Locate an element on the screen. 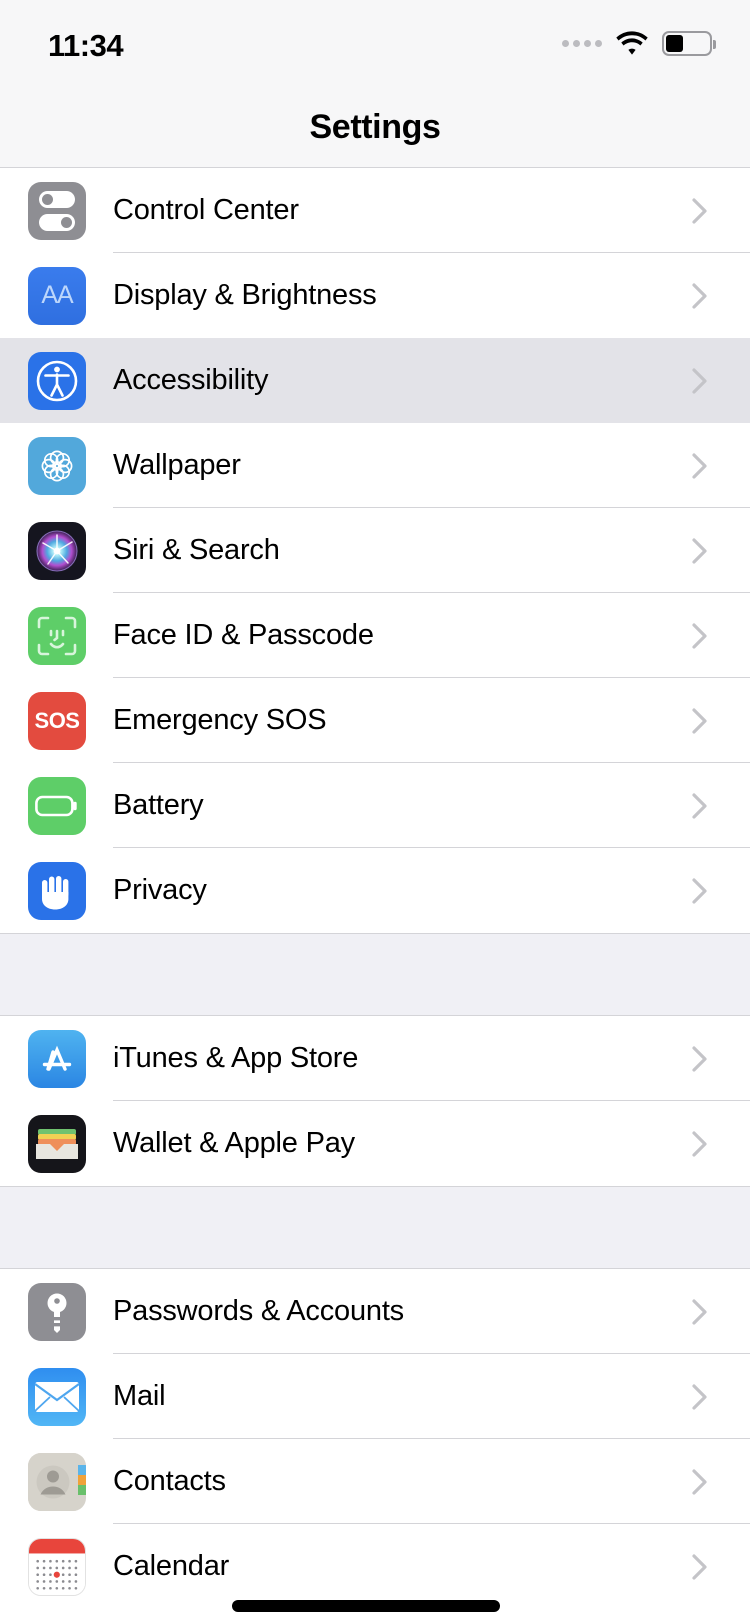  battery-settings-icon is located at coordinates (57, 805).